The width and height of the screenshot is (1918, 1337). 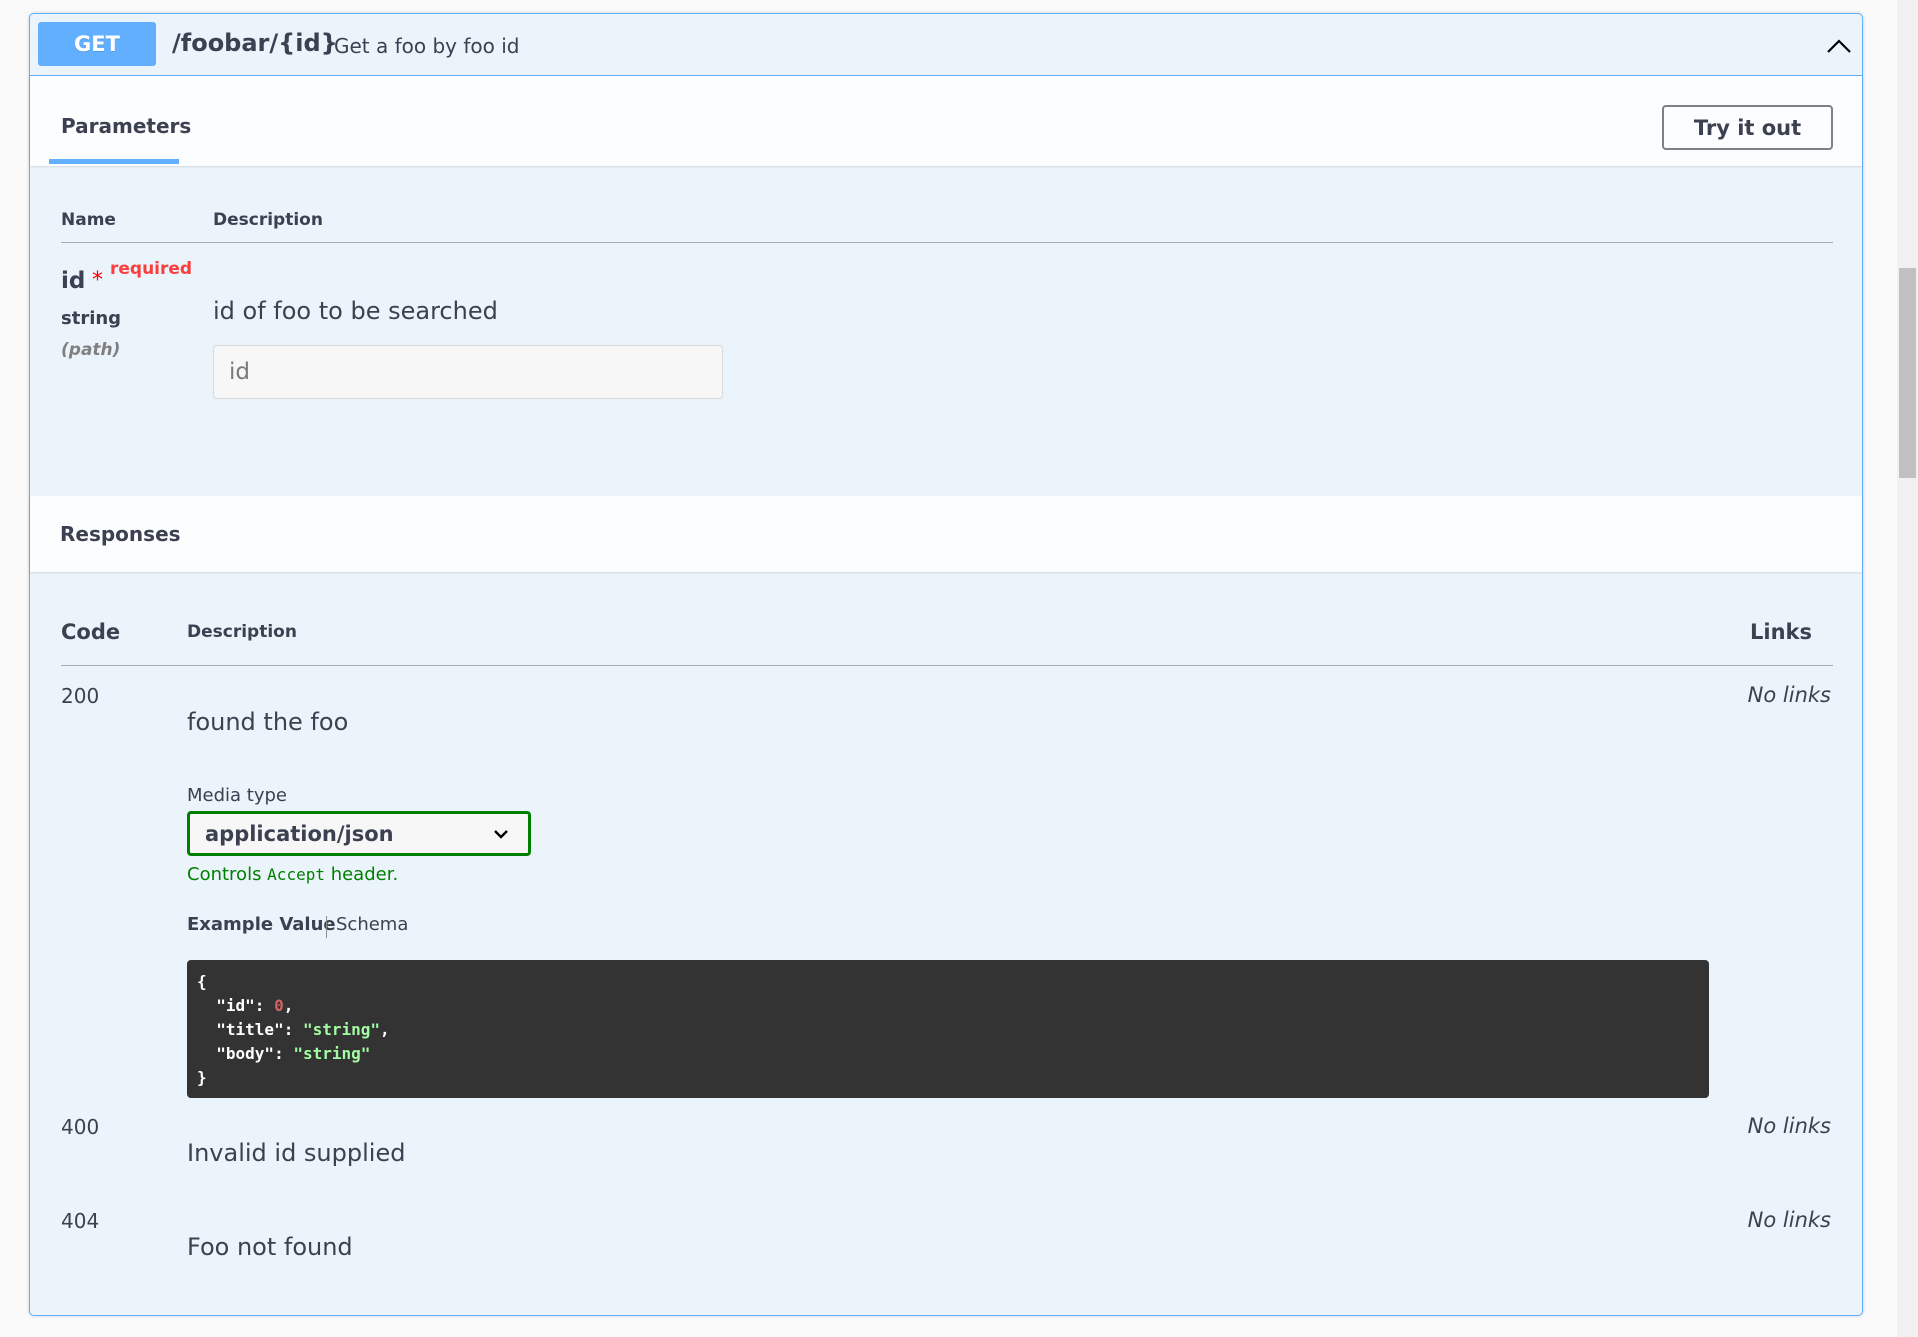 I want to click on media-type-select: application/json, so click(x=359, y=833).